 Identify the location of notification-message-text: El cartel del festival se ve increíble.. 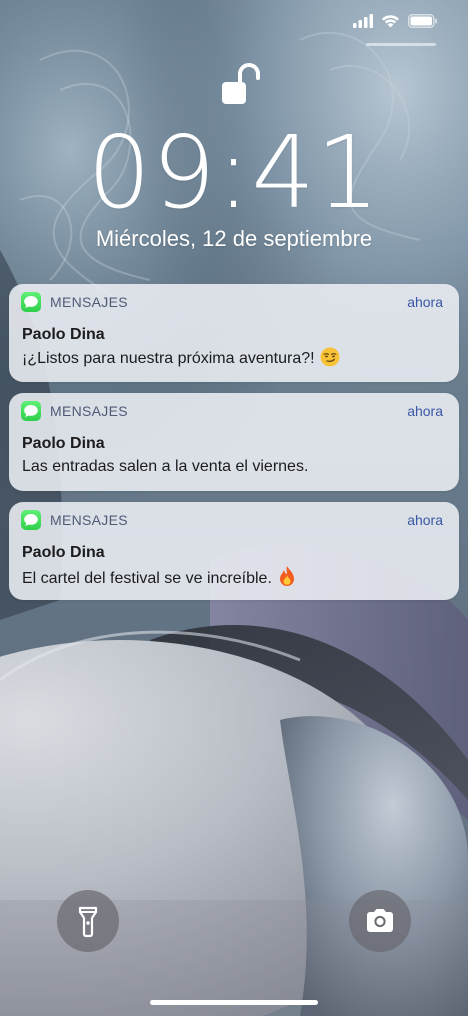
(147, 578).